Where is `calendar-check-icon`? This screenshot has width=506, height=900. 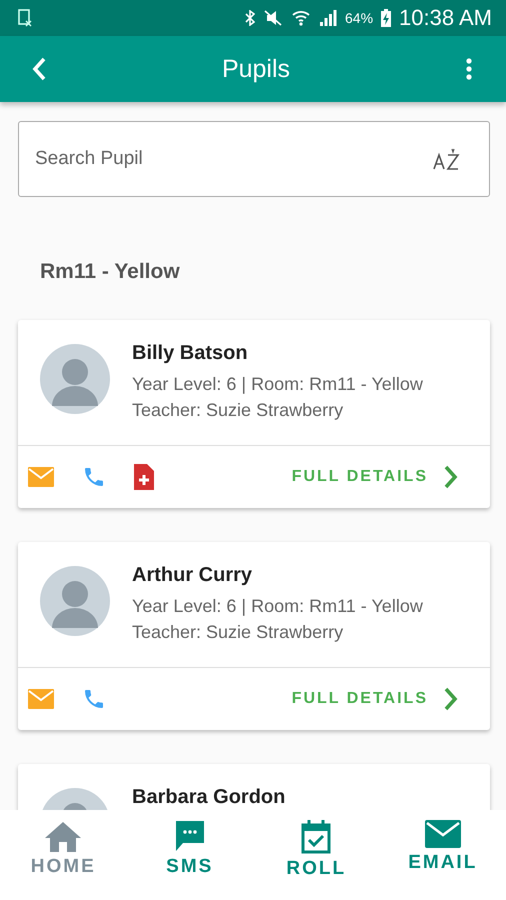 calendar-check-icon is located at coordinates (316, 837).